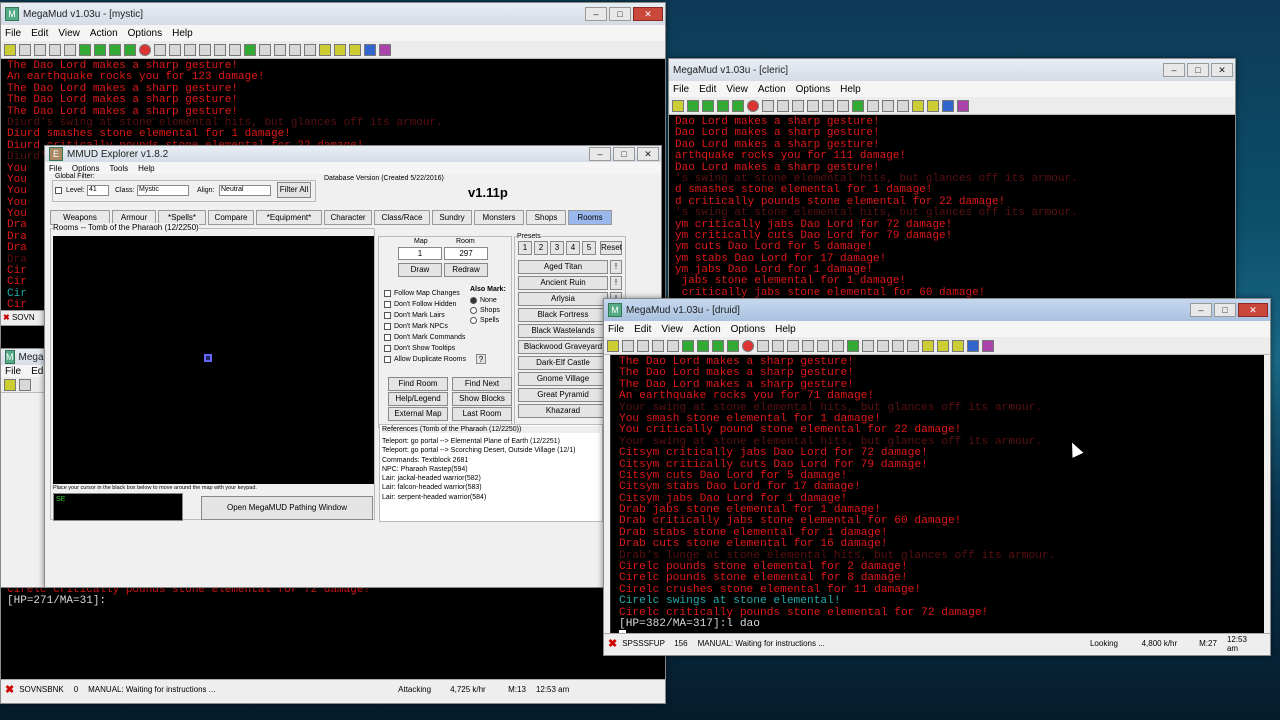 The width and height of the screenshot is (1280, 720). What do you see at coordinates (563, 299) in the screenshot?
I see `preset-button: Arlysia` at bounding box center [563, 299].